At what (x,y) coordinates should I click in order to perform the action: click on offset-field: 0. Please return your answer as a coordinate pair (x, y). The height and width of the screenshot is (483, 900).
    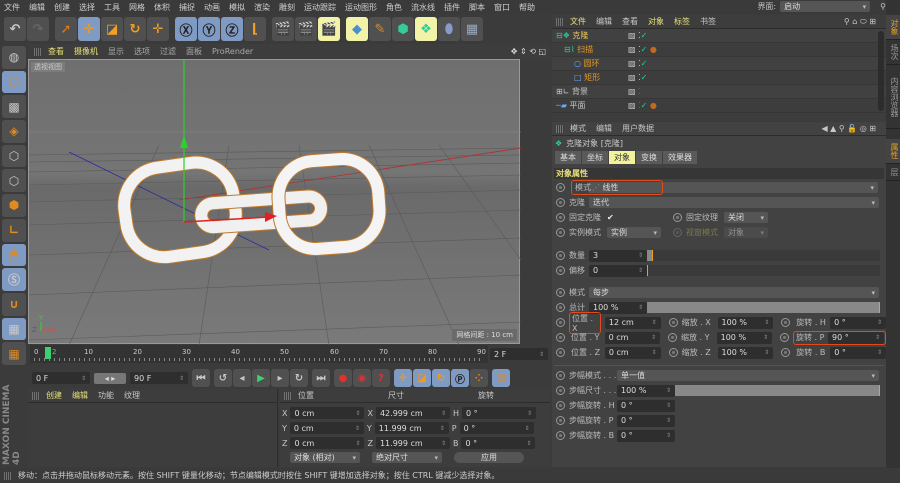
    Looking at the image, I should click on (618, 270).